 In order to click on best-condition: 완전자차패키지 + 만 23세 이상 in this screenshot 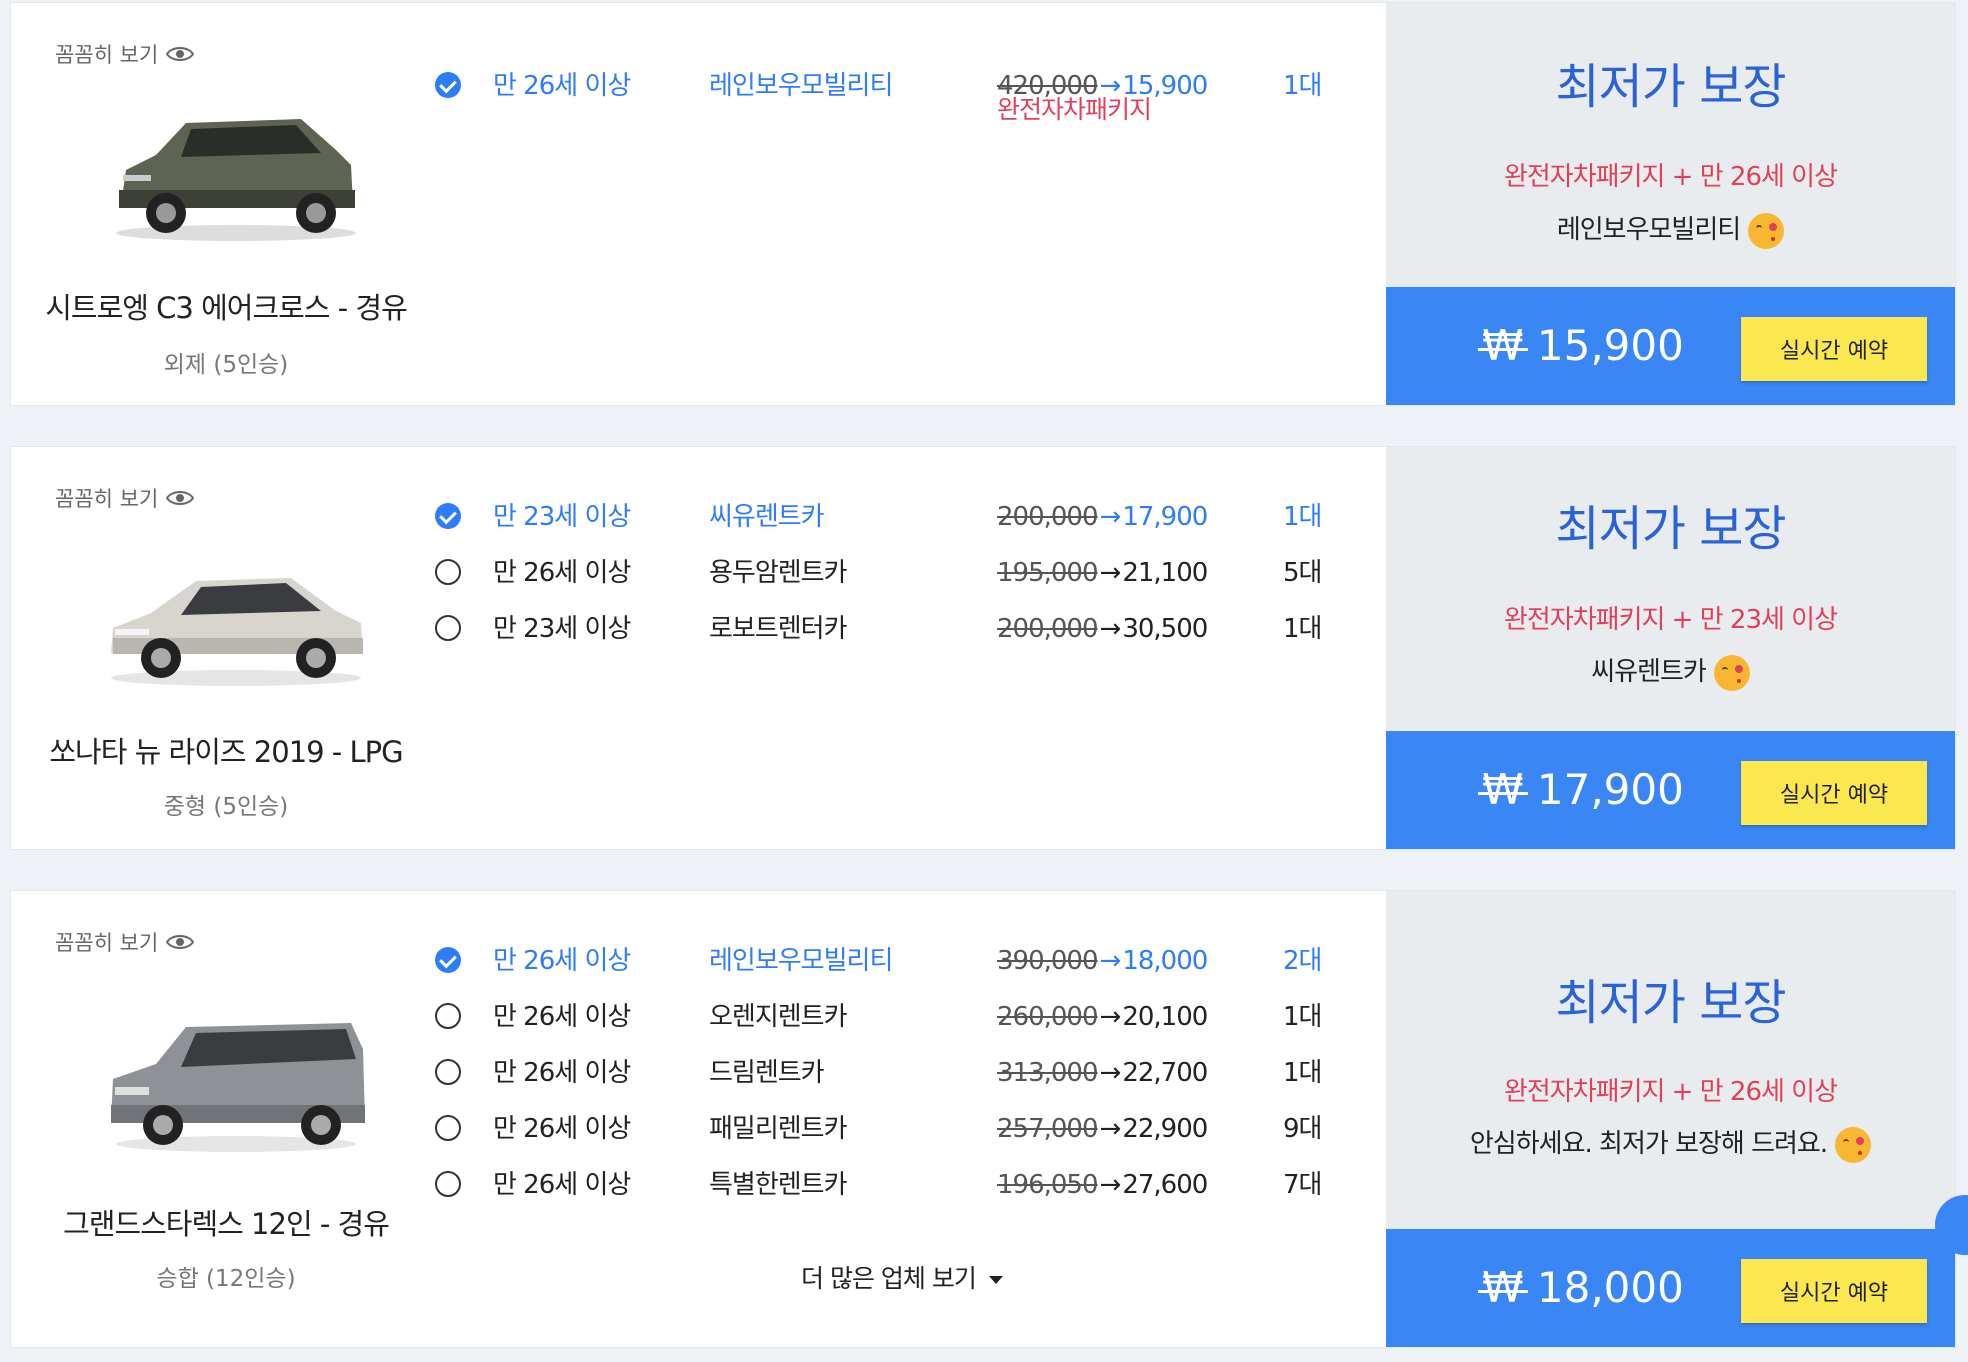, I will do `click(1670, 620)`.